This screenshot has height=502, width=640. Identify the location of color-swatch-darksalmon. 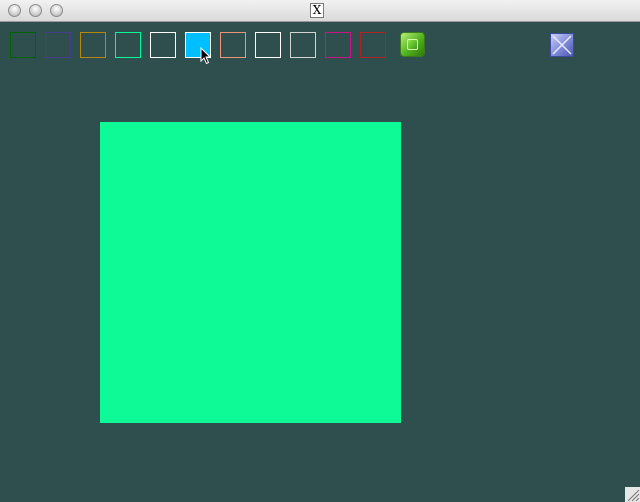
(233, 45).